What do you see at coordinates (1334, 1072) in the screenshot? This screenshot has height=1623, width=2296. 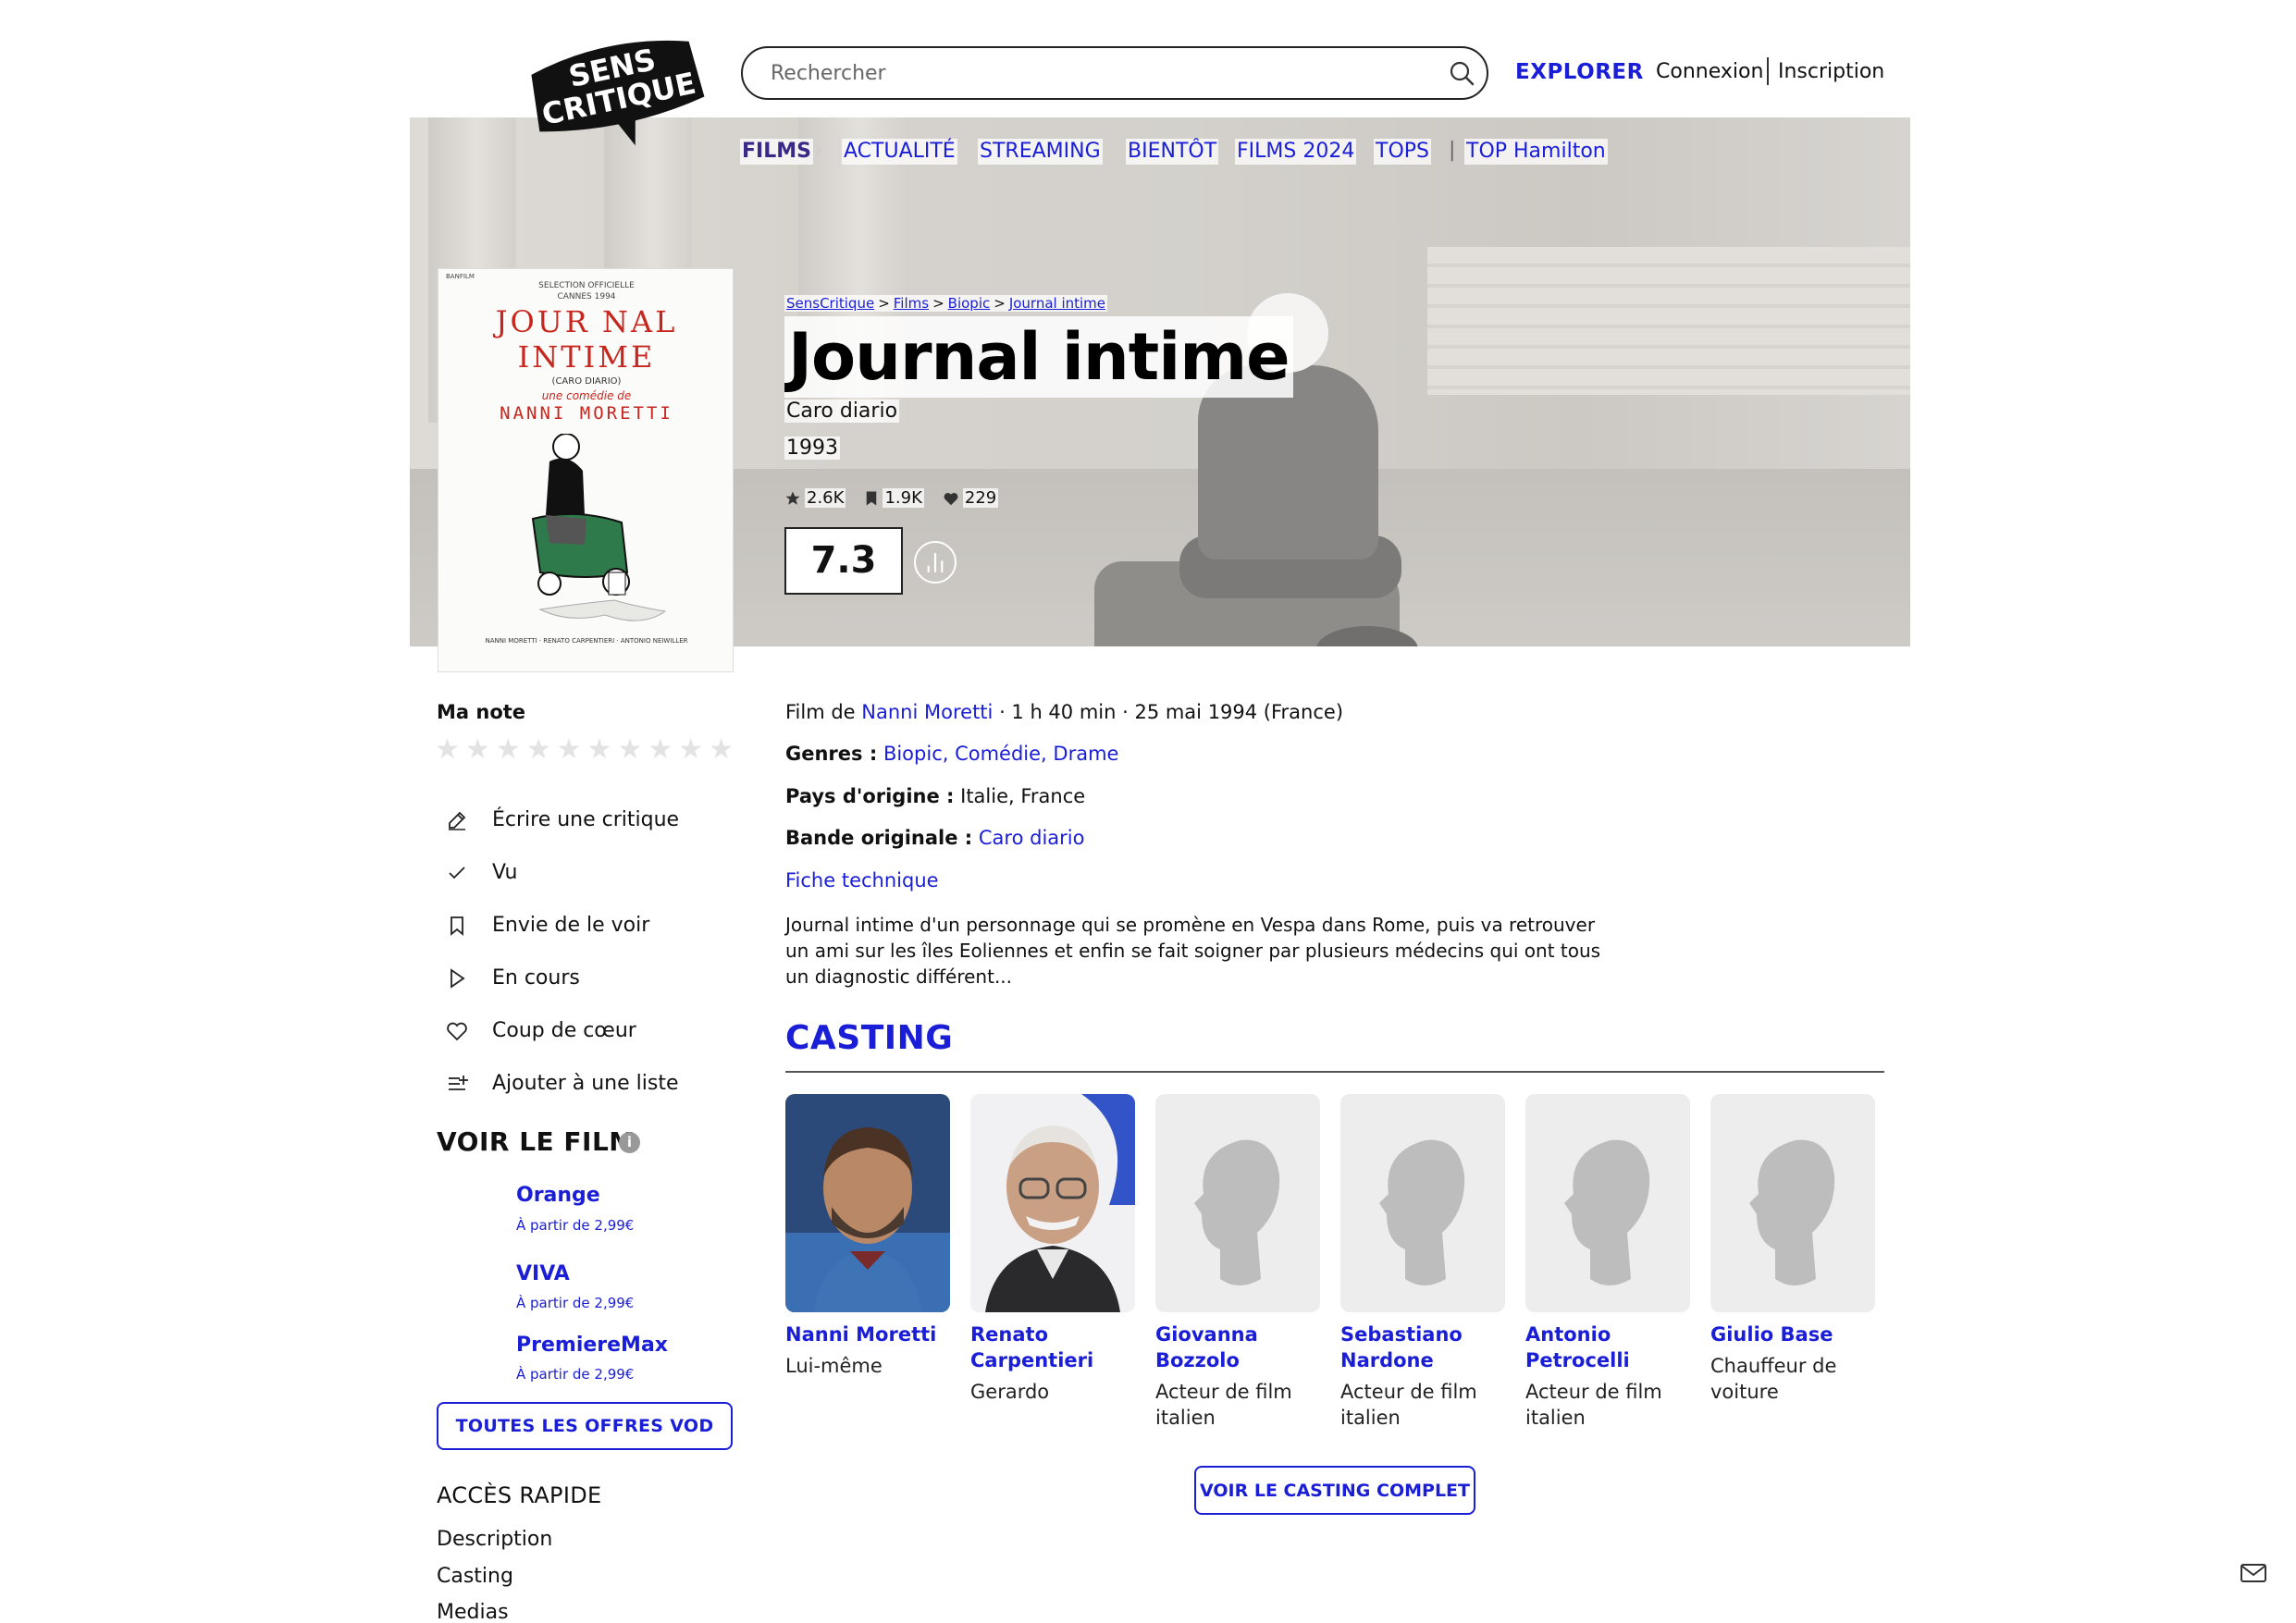 I see `casting-divider` at bounding box center [1334, 1072].